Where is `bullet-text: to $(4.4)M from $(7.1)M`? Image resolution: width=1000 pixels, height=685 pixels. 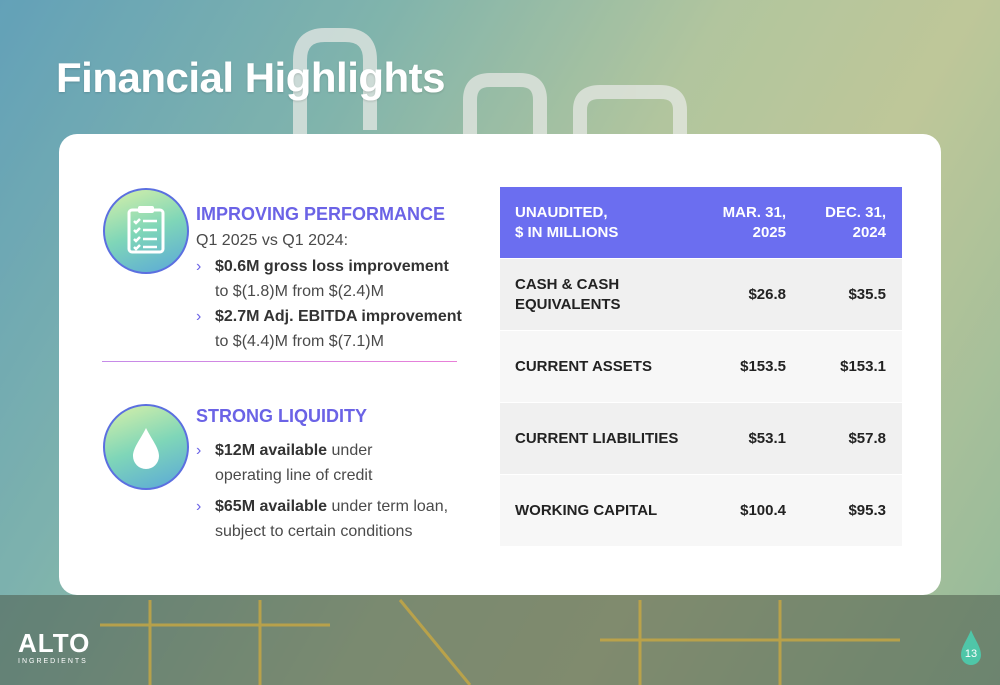
bullet-text: to $(4.4)M from $(7.1)M is located at coordinates (299, 341).